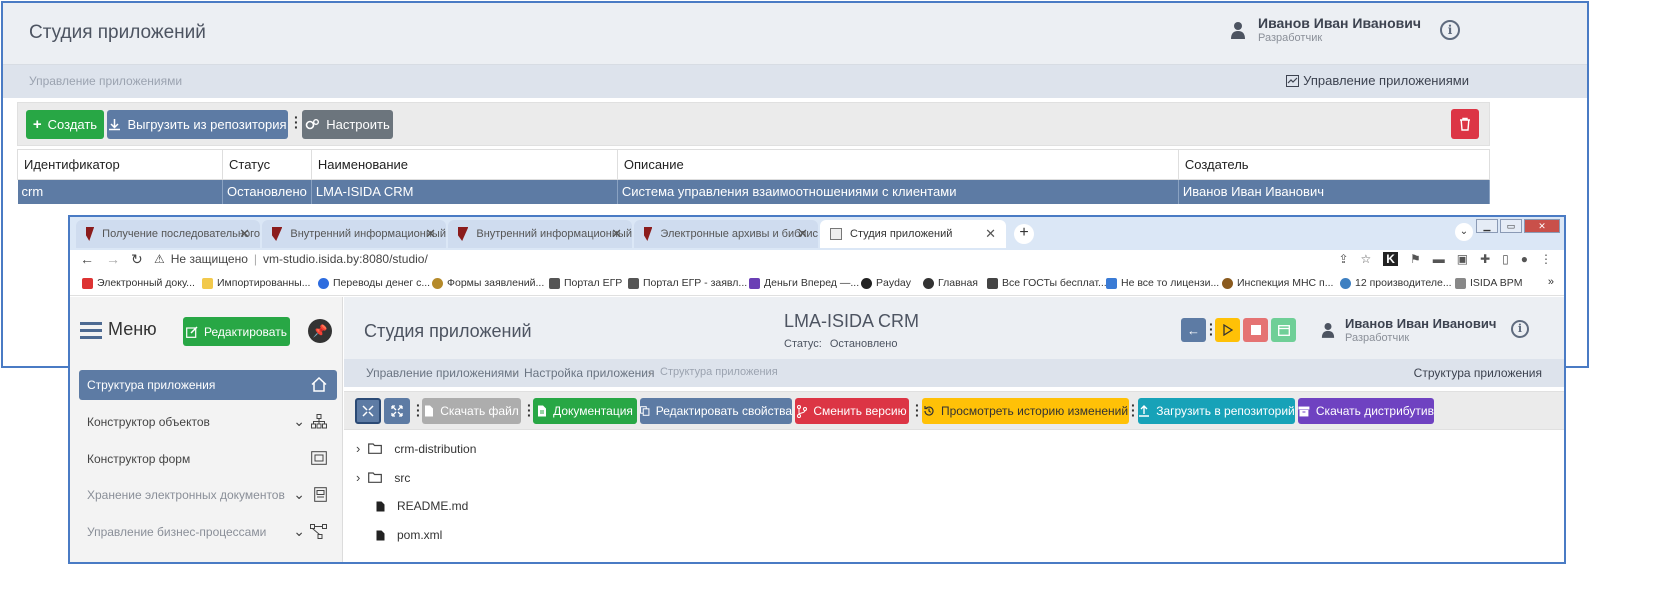 Image resolution: width=1661 pixels, height=597 pixels. I want to click on download-file-button: Скачать файл, so click(471, 411).